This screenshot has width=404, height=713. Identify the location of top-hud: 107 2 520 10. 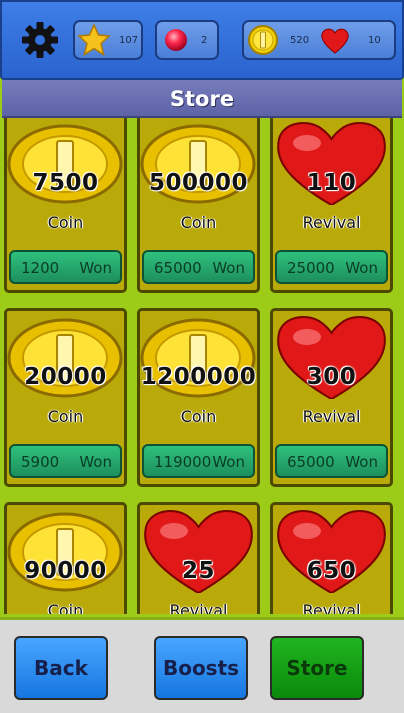
(202, 40).